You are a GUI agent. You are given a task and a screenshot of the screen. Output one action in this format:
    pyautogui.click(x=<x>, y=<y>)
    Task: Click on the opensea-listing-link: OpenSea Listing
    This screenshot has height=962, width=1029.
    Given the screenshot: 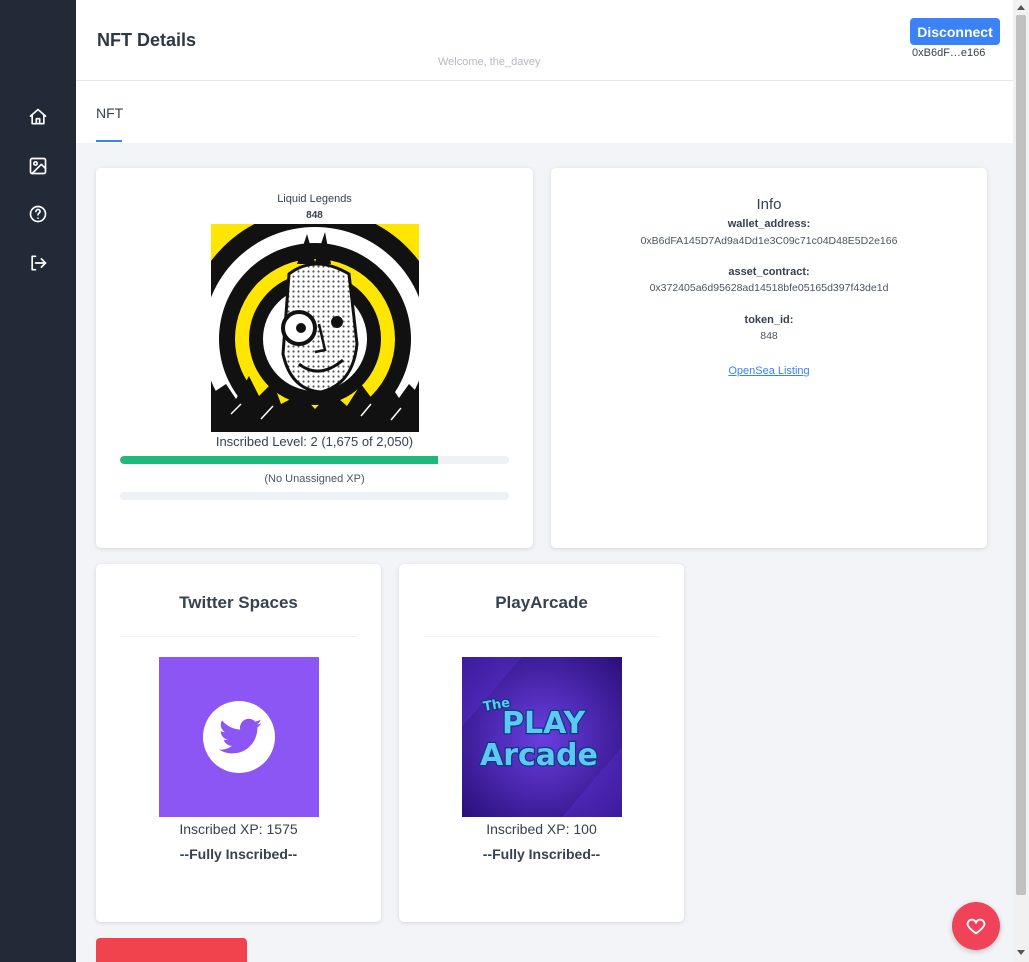 What is the action you would take?
    pyautogui.click(x=768, y=371)
    